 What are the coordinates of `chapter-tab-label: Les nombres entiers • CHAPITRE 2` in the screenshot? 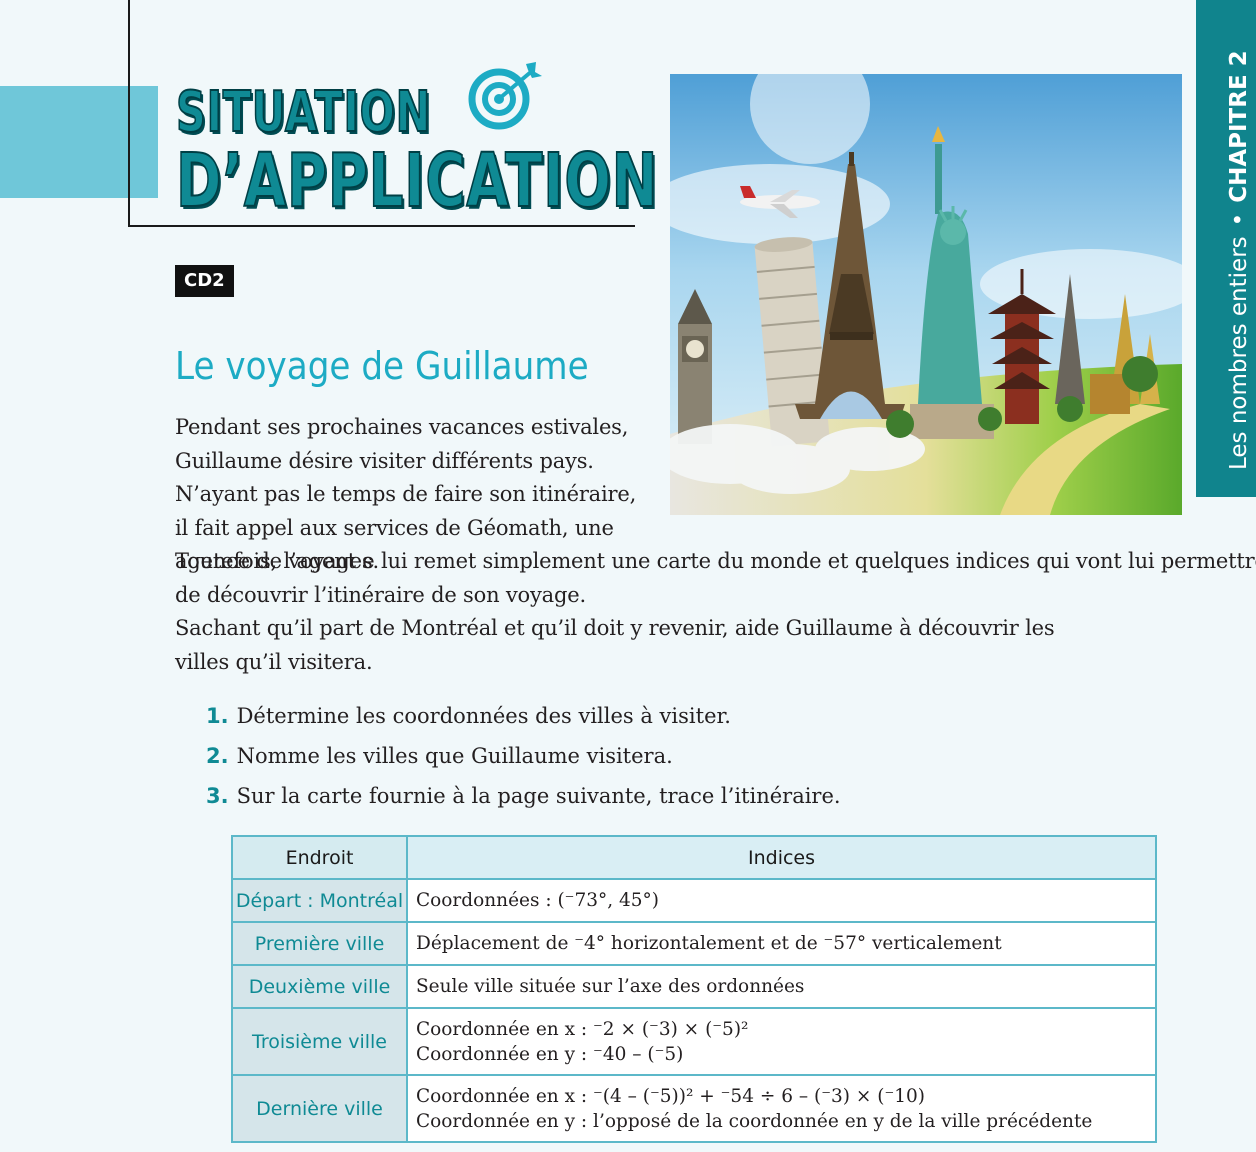 It's located at (1239, 260).